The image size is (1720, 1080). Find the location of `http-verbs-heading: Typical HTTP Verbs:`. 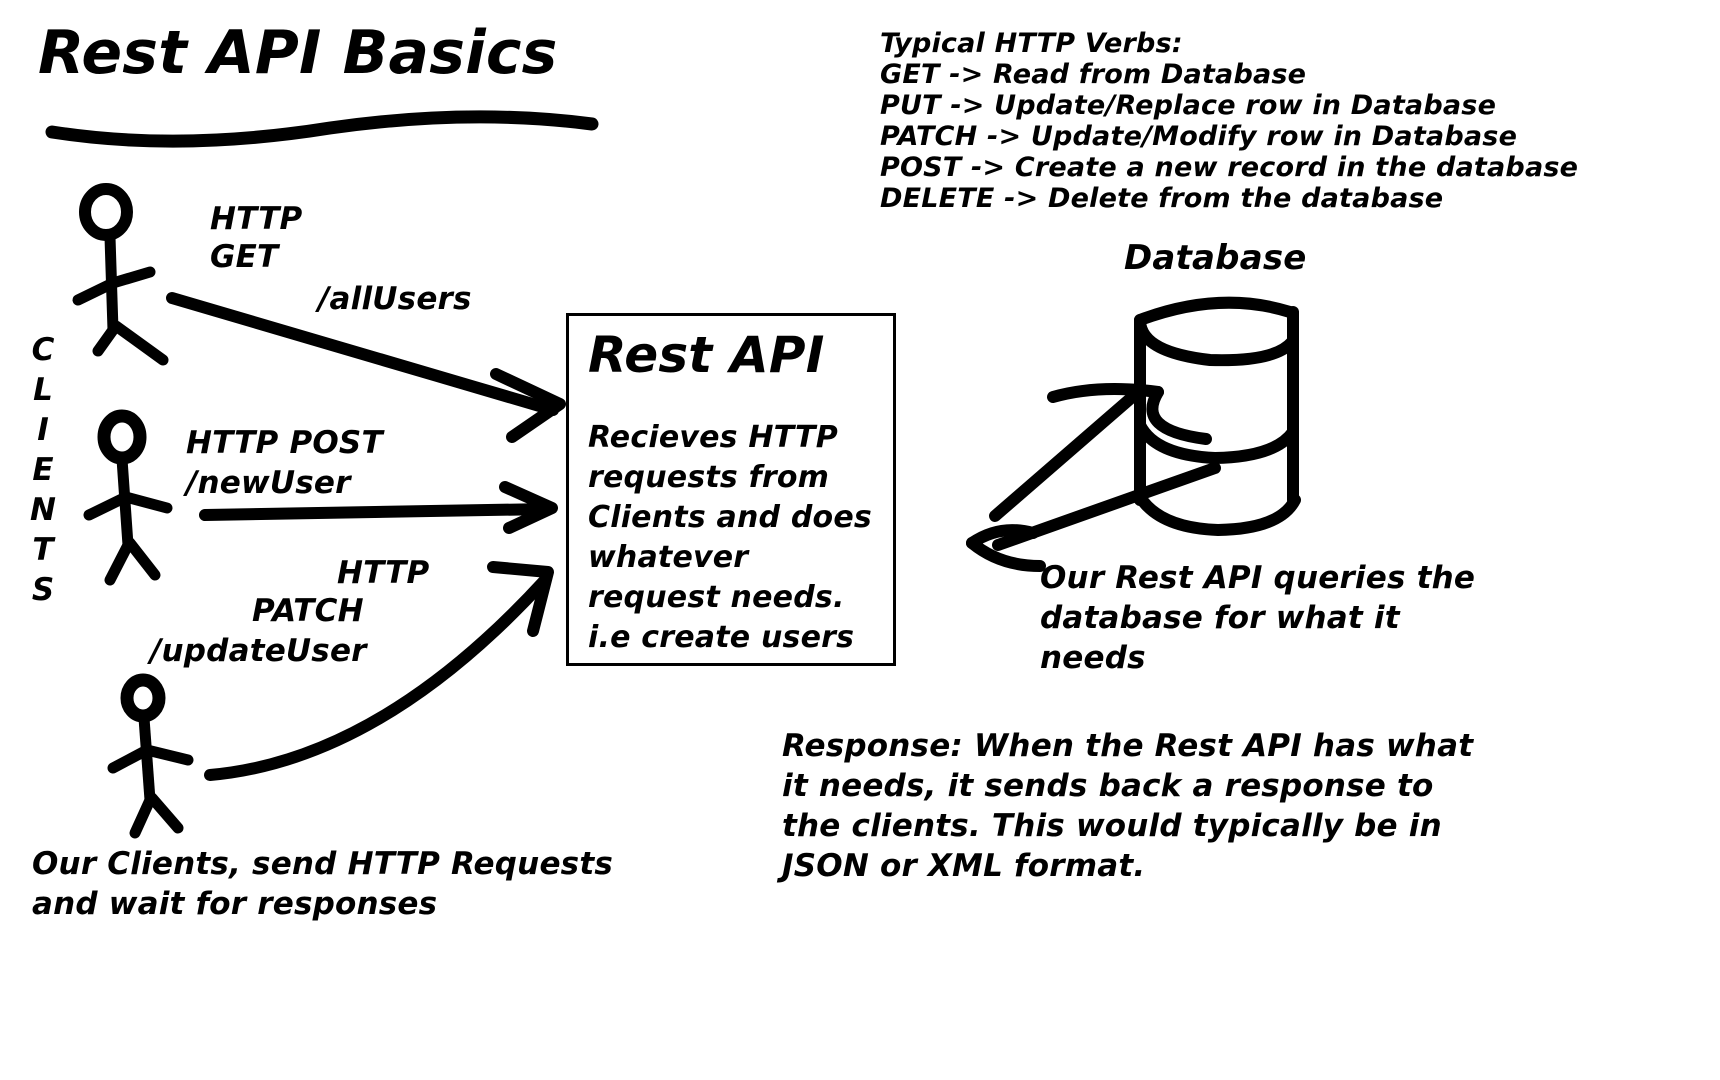

http-verbs-heading: Typical HTTP Verbs: is located at coordinates (1031, 43).